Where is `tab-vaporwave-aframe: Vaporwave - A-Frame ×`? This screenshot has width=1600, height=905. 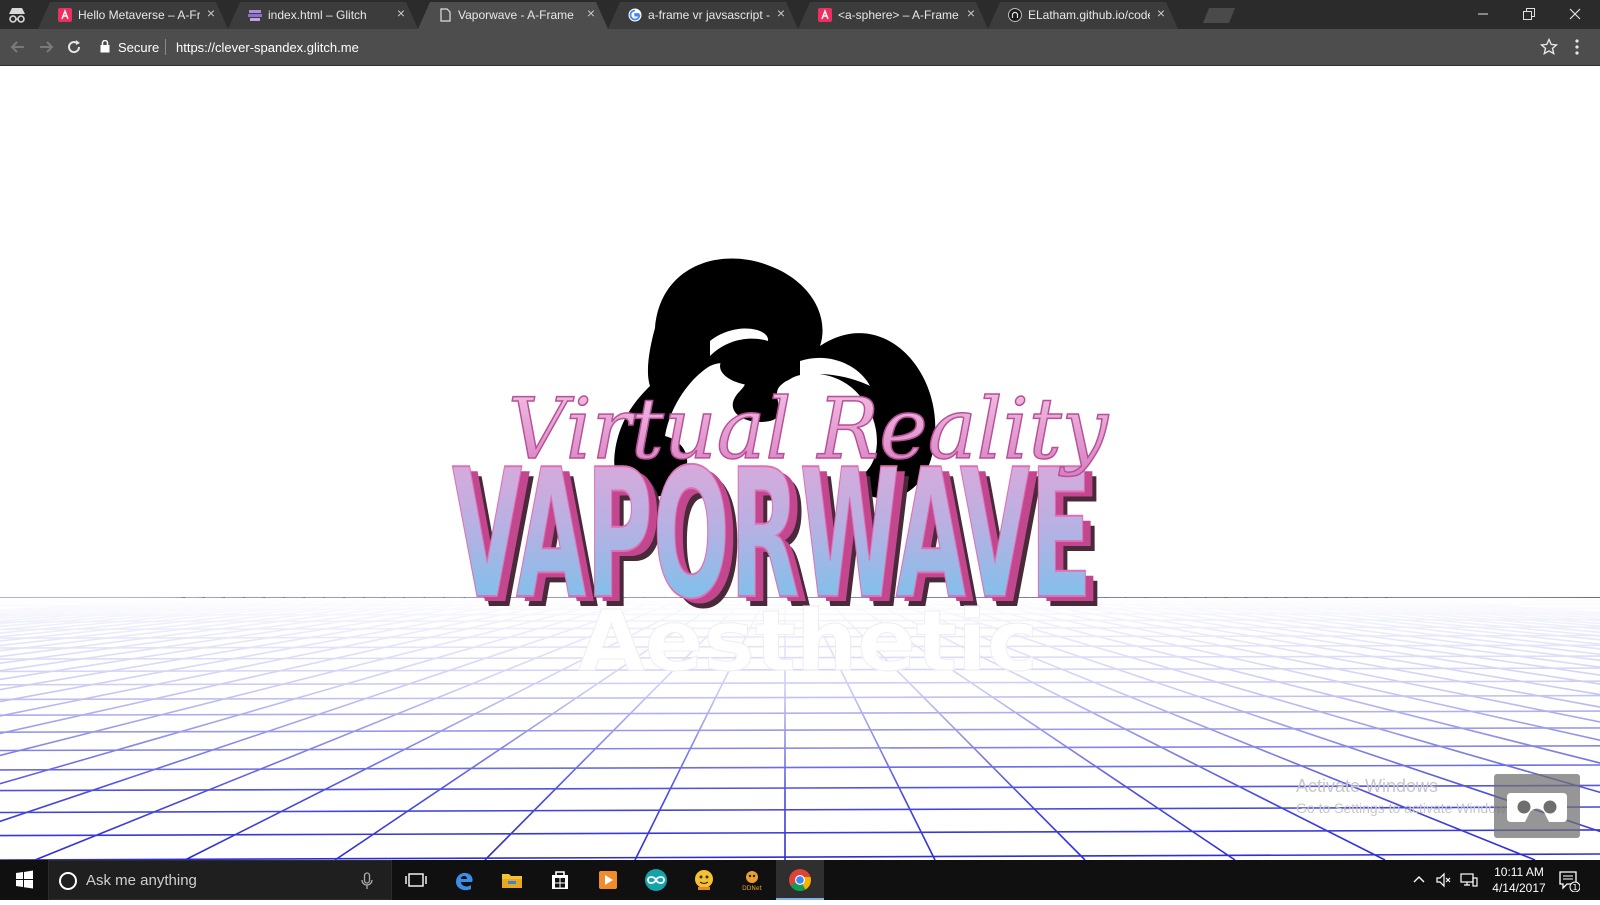
tab-vaporwave-aframe: Vaporwave - A-Frame × is located at coordinates (513, 14).